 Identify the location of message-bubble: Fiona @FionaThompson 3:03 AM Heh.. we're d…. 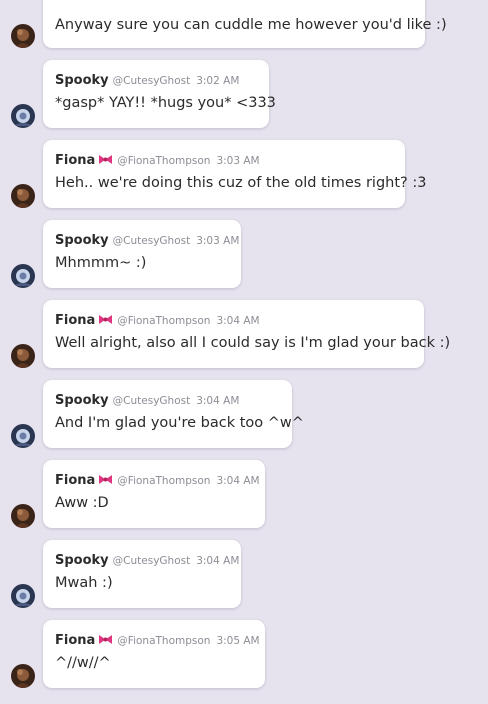
(234, 174).